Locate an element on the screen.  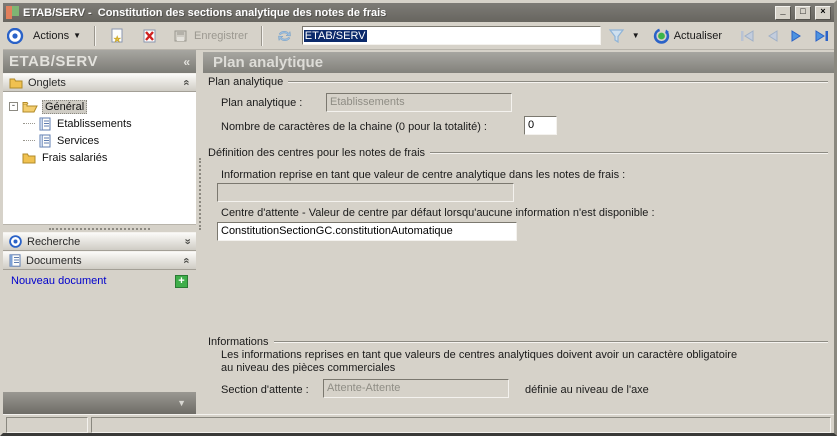
sync-arrows-icon is located at coordinates (284, 36).